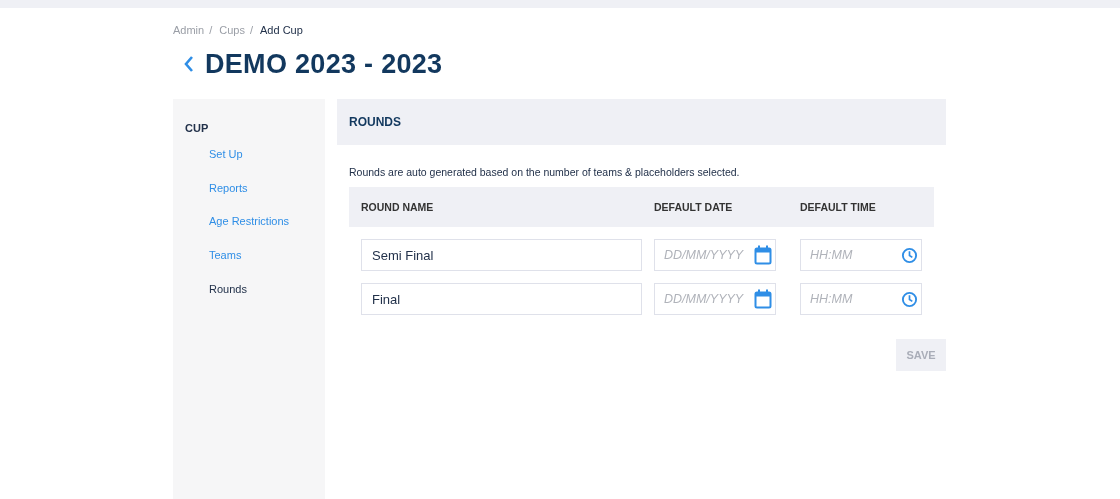  What do you see at coordinates (375, 122) in the screenshot?
I see `panel-title: ROUNDS` at bounding box center [375, 122].